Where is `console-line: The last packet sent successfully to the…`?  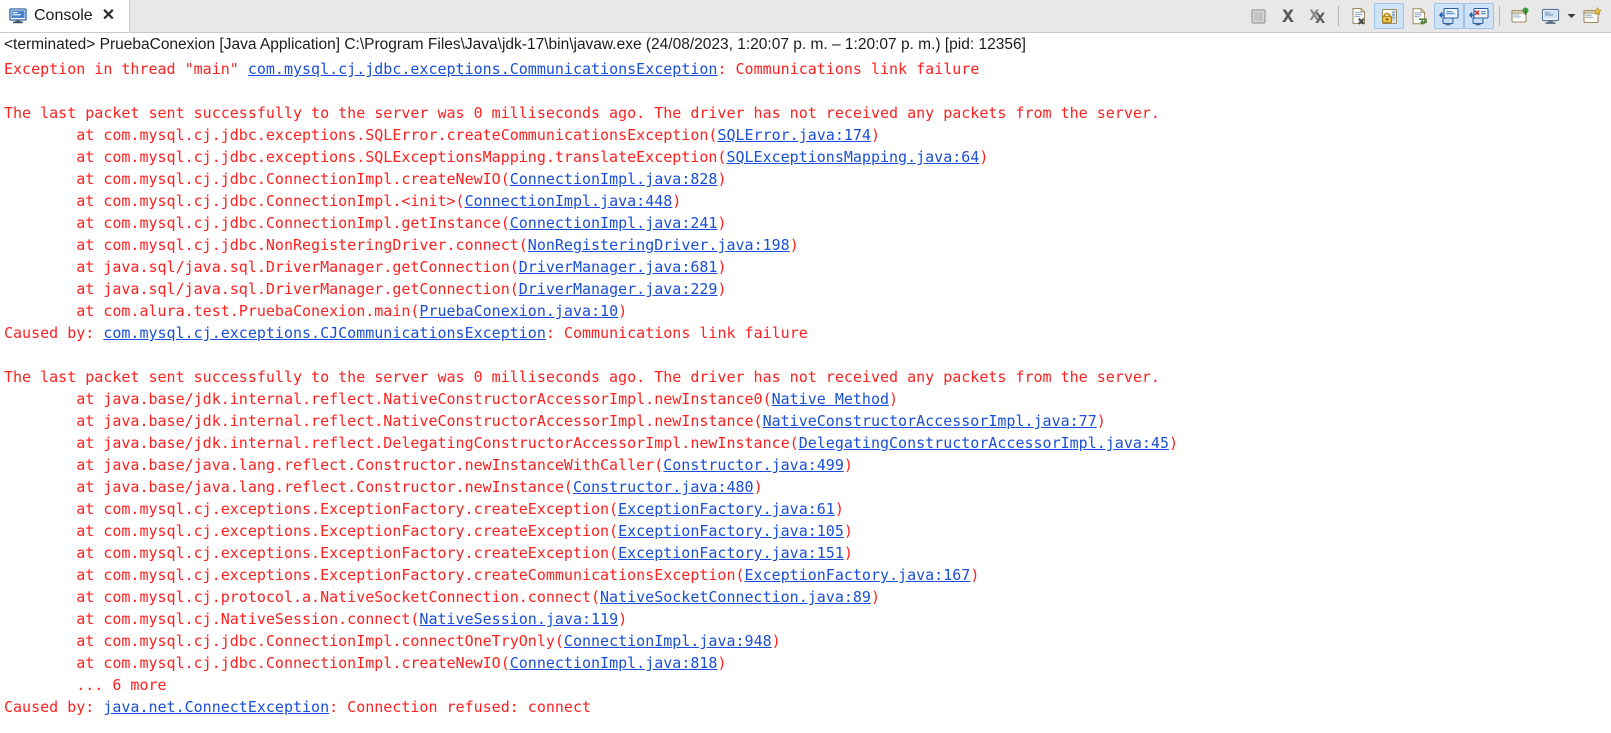 console-line: The last packet sent successfully to the… is located at coordinates (805, 377).